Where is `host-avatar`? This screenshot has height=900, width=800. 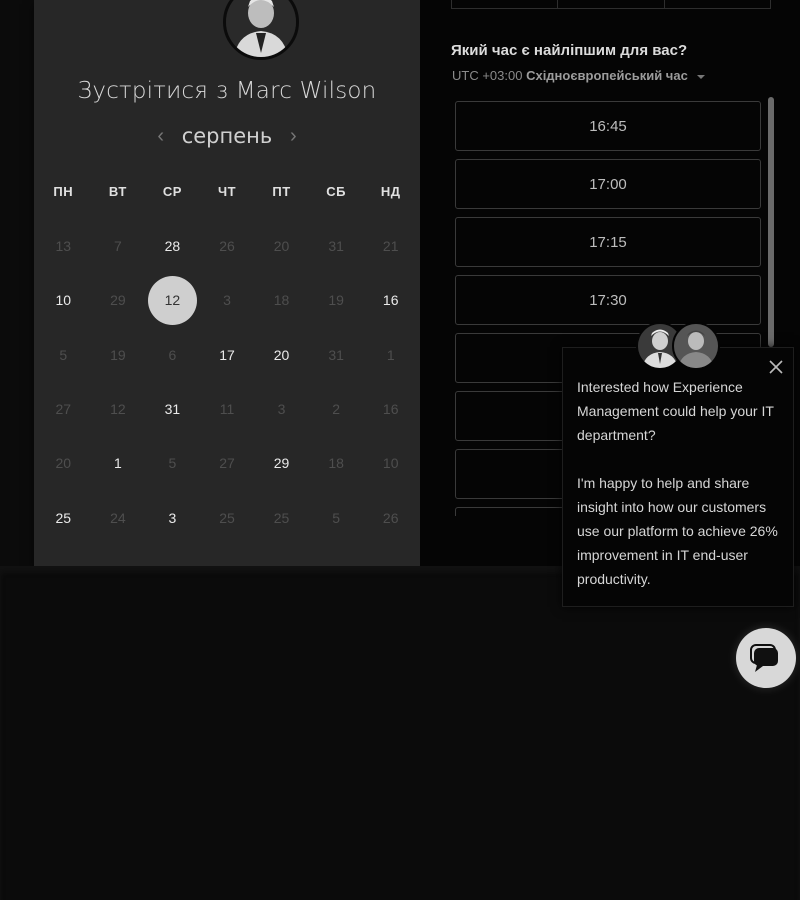 host-avatar is located at coordinates (261, 30).